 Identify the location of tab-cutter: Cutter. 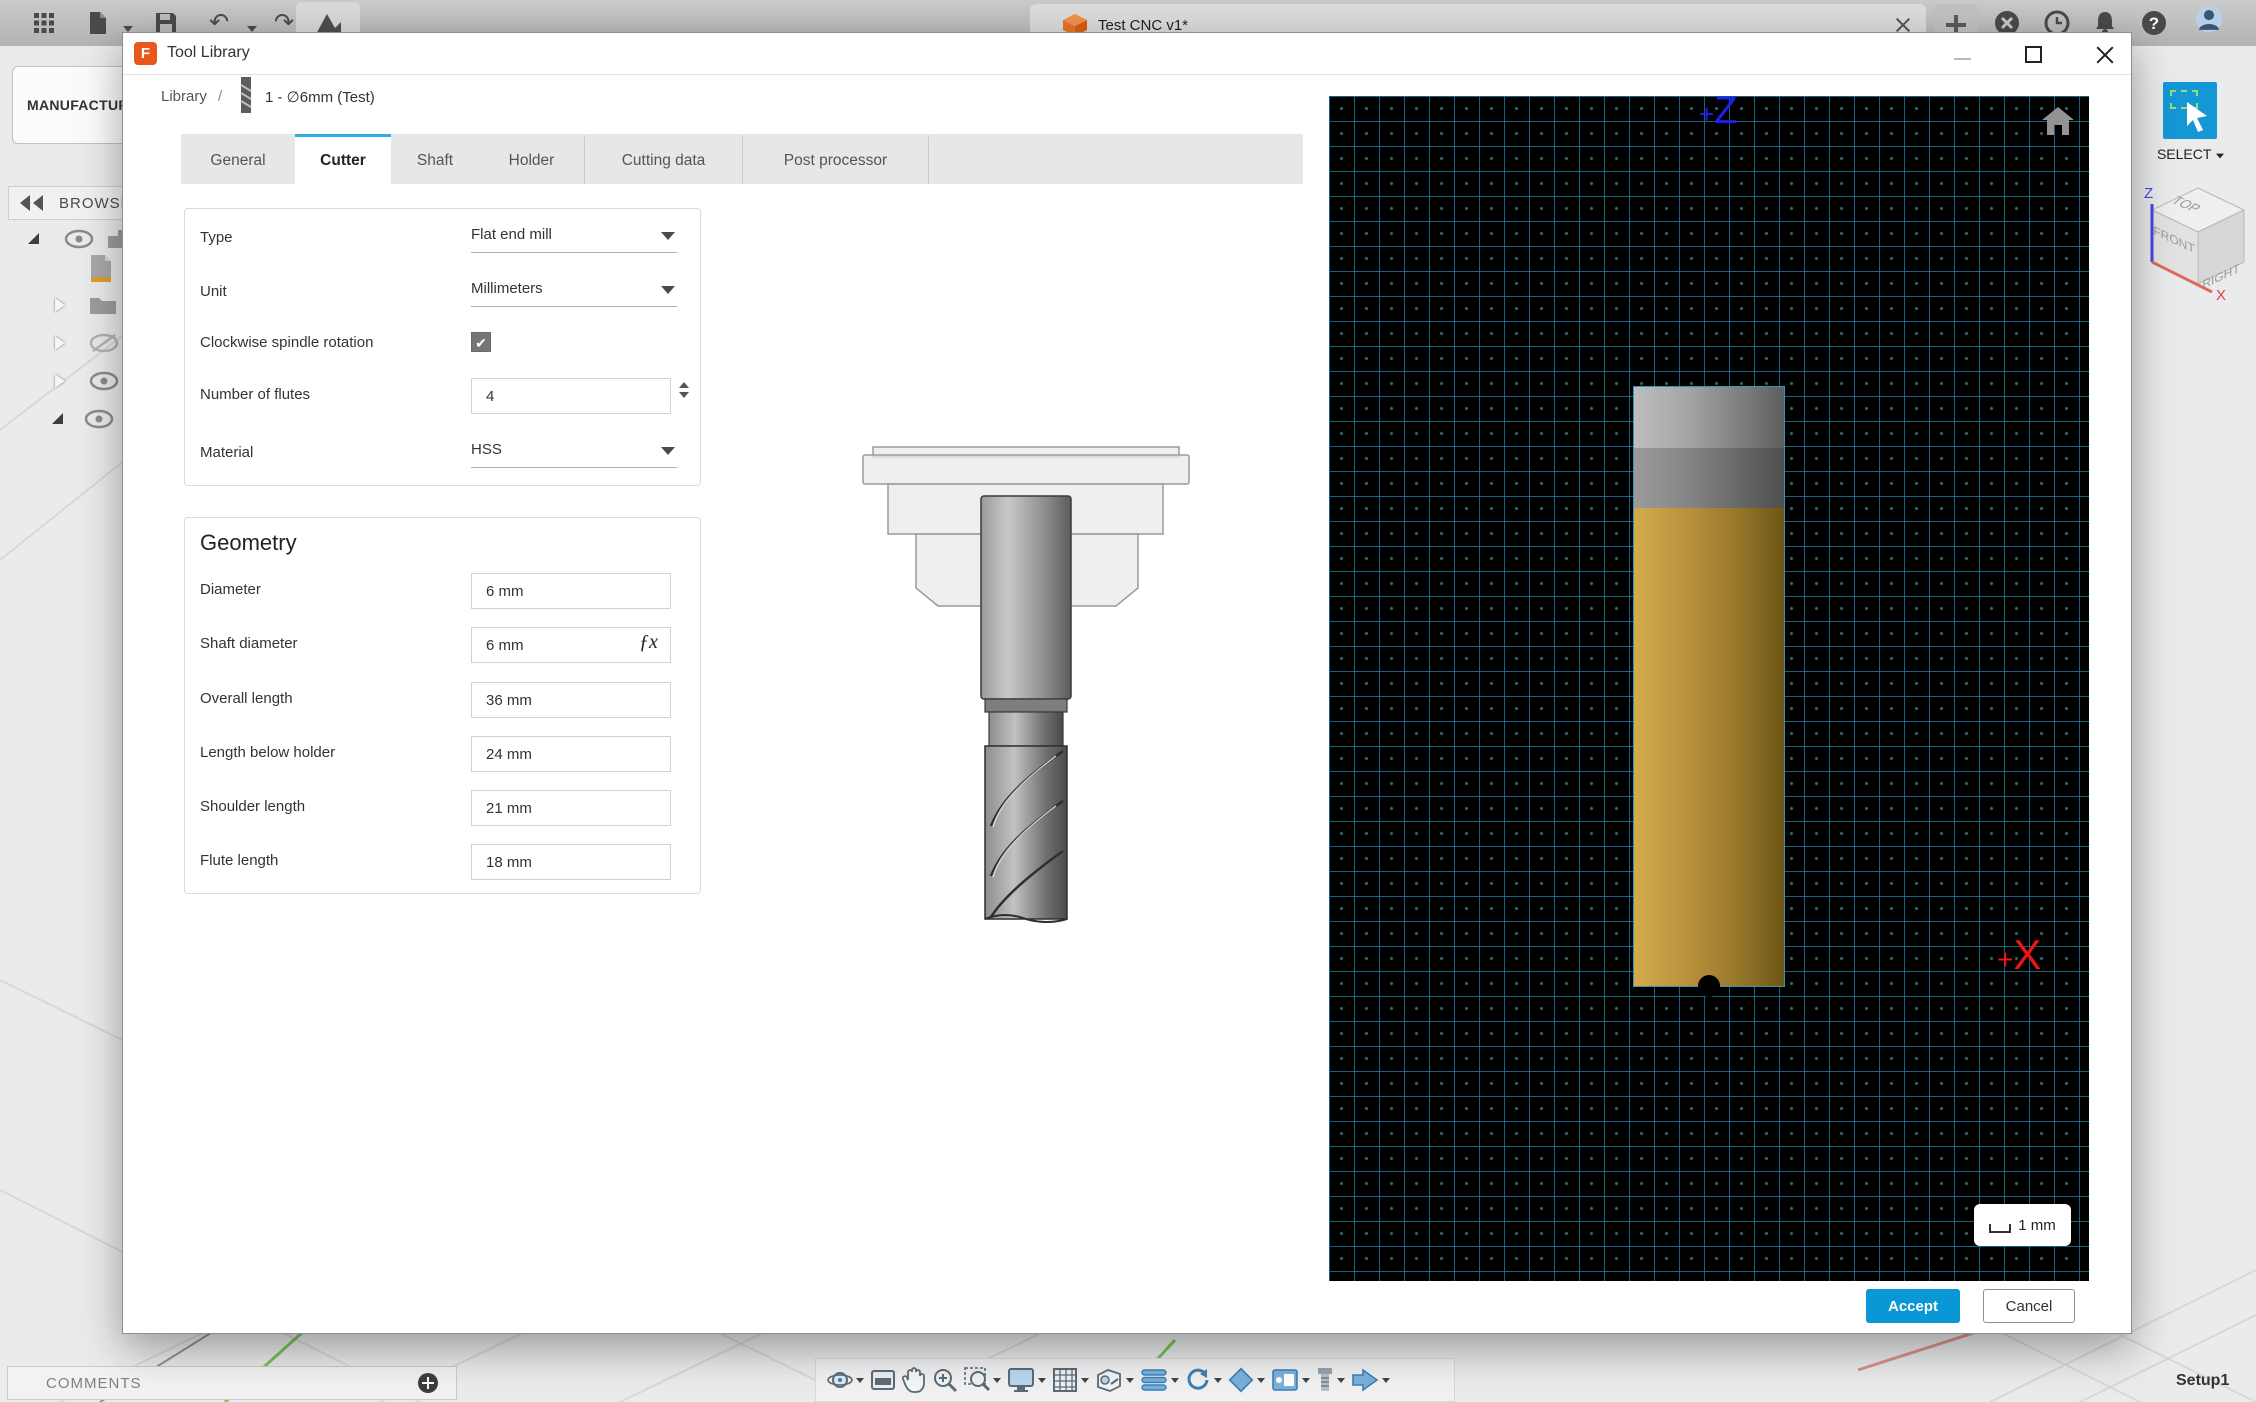
(343, 159).